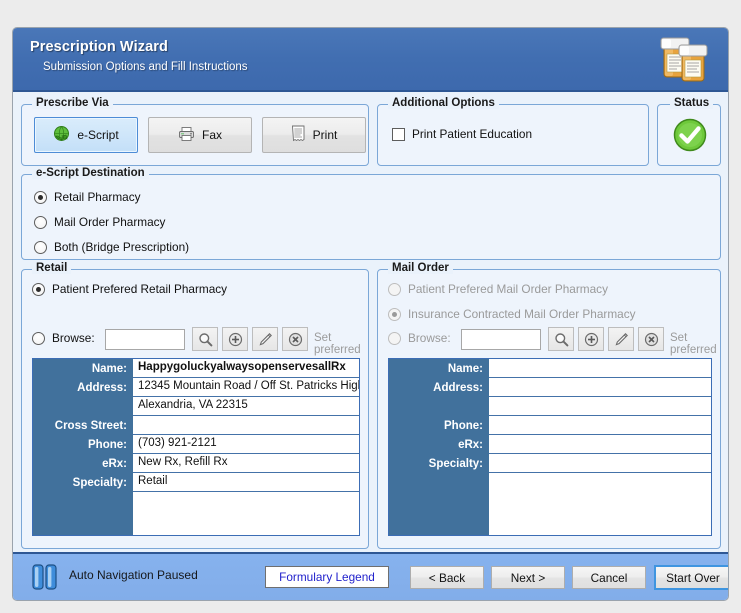  What do you see at coordinates (40, 197) in the screenshot?
I see `destination-retail-radio` at bounding box center [40, 197].